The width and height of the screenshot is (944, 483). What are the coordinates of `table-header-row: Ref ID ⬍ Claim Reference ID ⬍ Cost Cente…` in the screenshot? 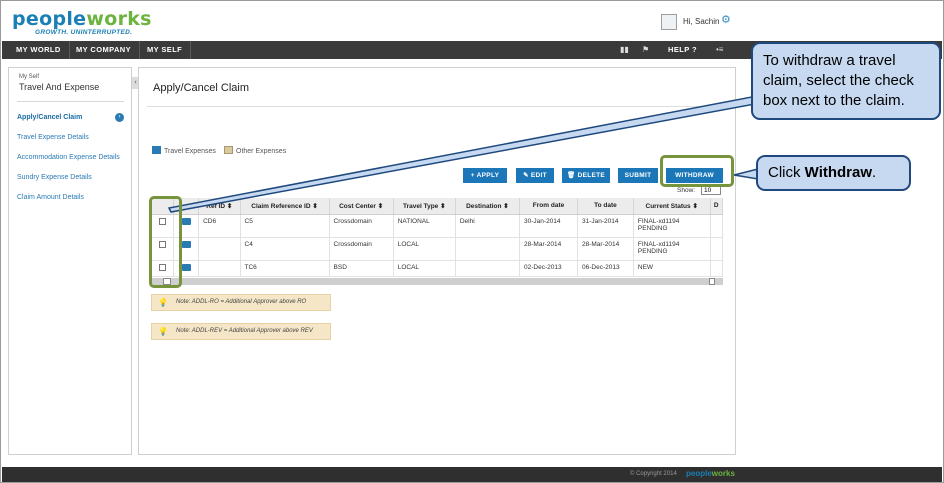 It's located at (437, 206).